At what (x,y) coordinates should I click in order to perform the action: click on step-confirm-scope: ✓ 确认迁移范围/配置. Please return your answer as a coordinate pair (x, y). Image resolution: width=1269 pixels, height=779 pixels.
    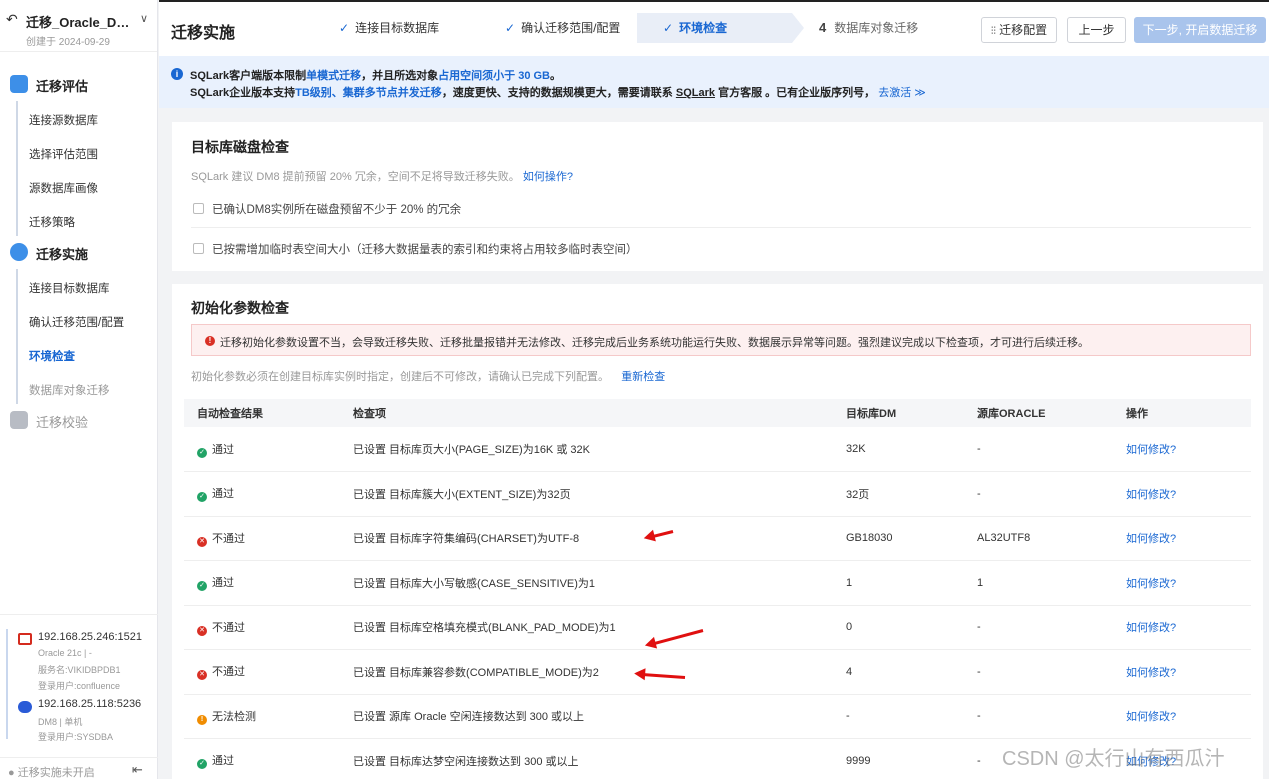
    Looking at the image, I should click on (564, 28).